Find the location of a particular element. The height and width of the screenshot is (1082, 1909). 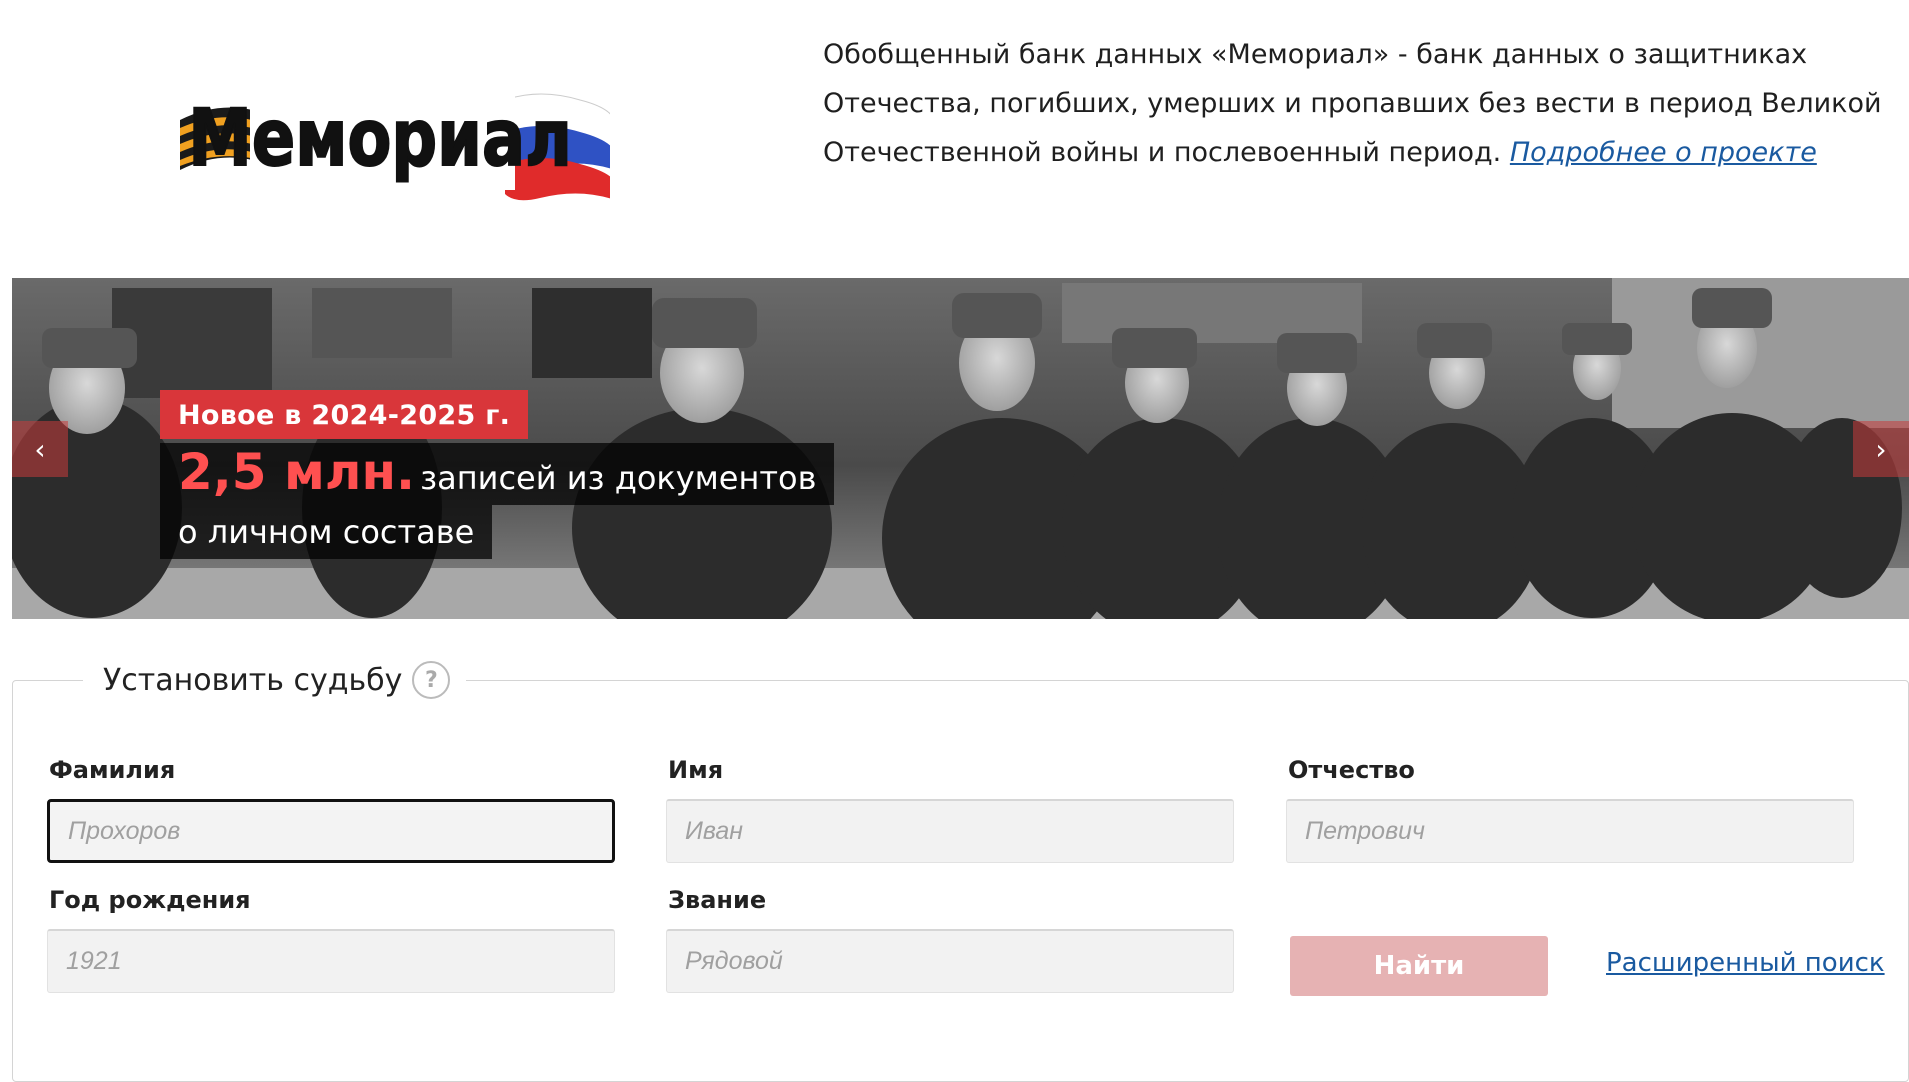

search-form-legend: Установить судьбу ? is located at coordinates (275, 680).